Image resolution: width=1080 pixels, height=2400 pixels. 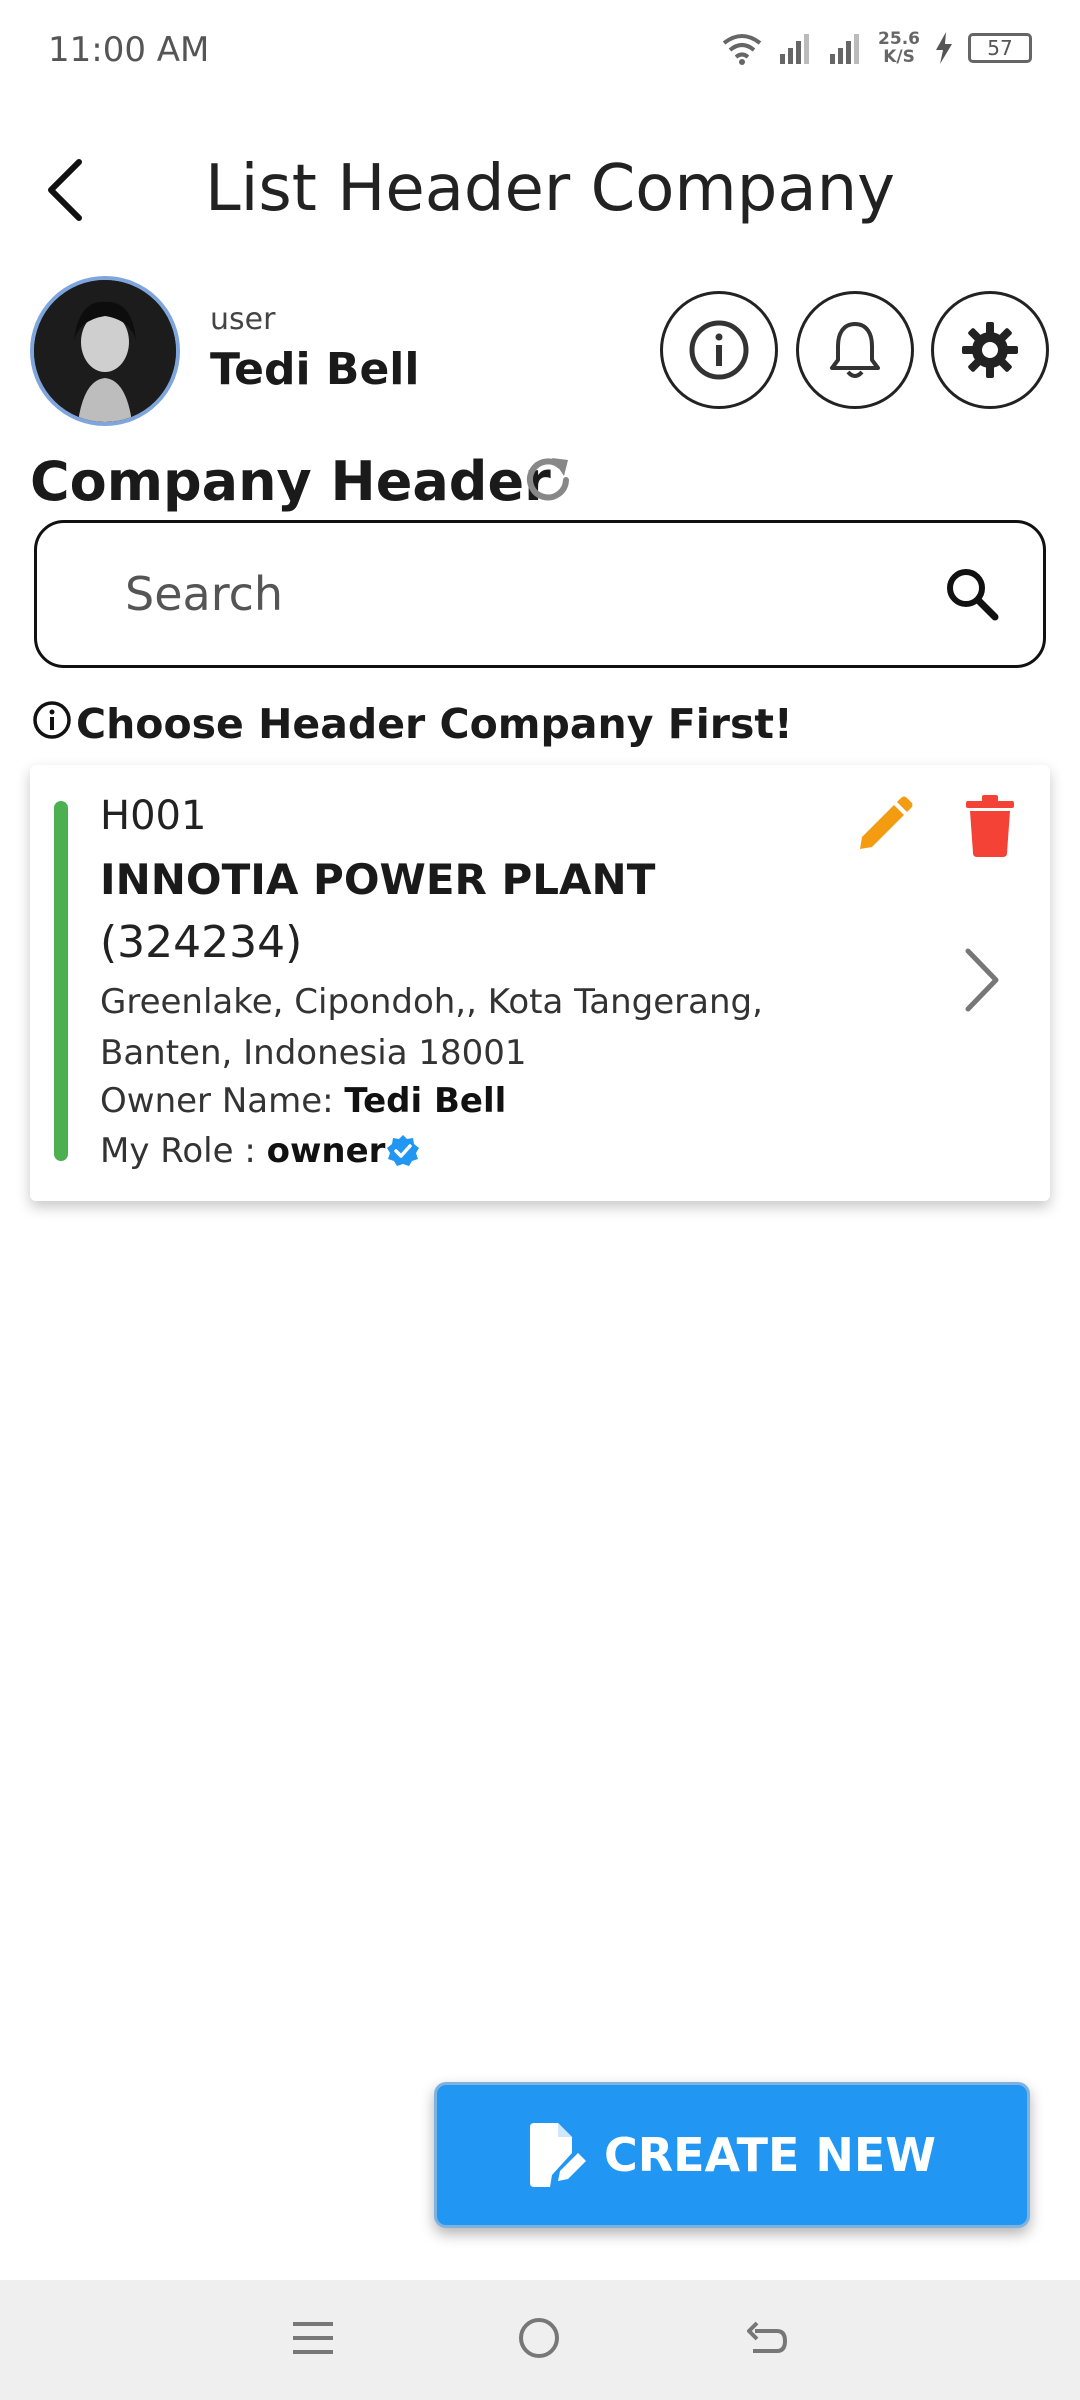 I want to click on search-bar, so click(x=540, y=594).